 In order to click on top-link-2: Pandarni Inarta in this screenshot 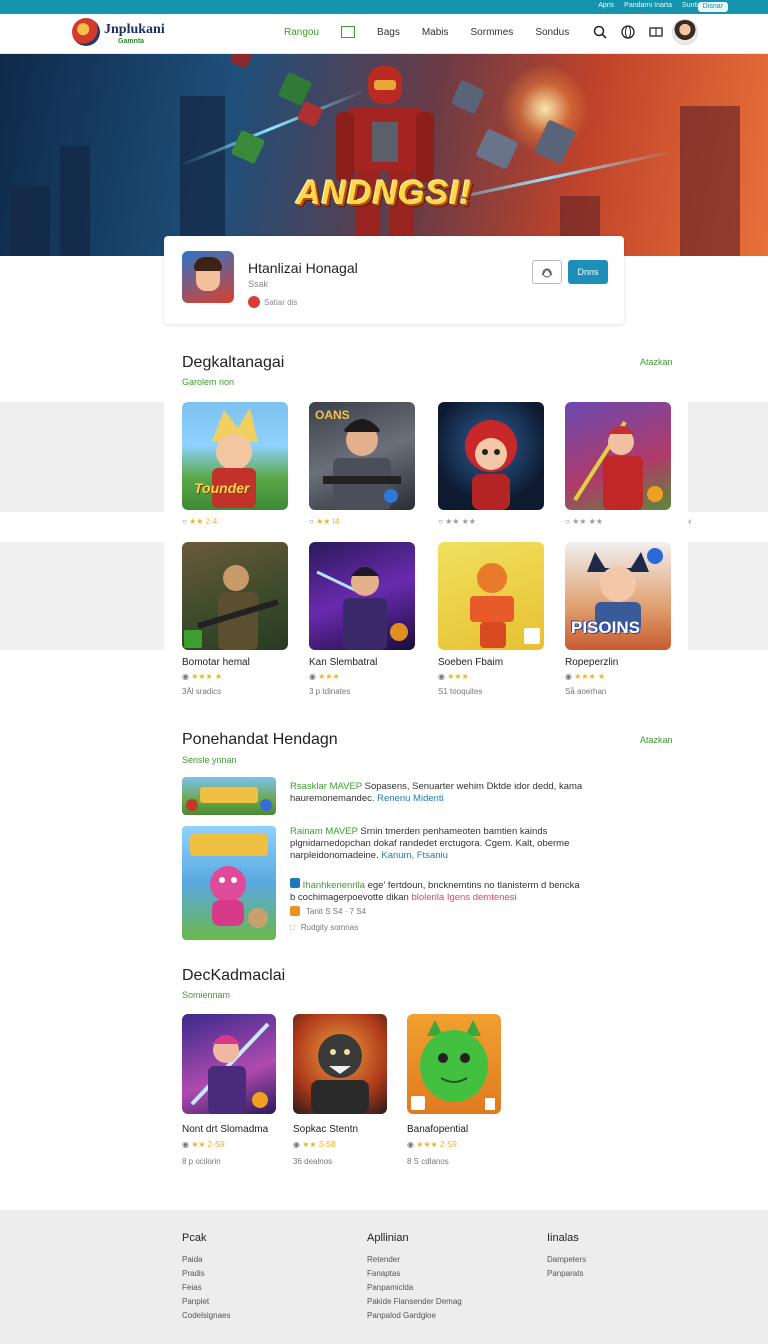, I will do `click(648, 5)`.